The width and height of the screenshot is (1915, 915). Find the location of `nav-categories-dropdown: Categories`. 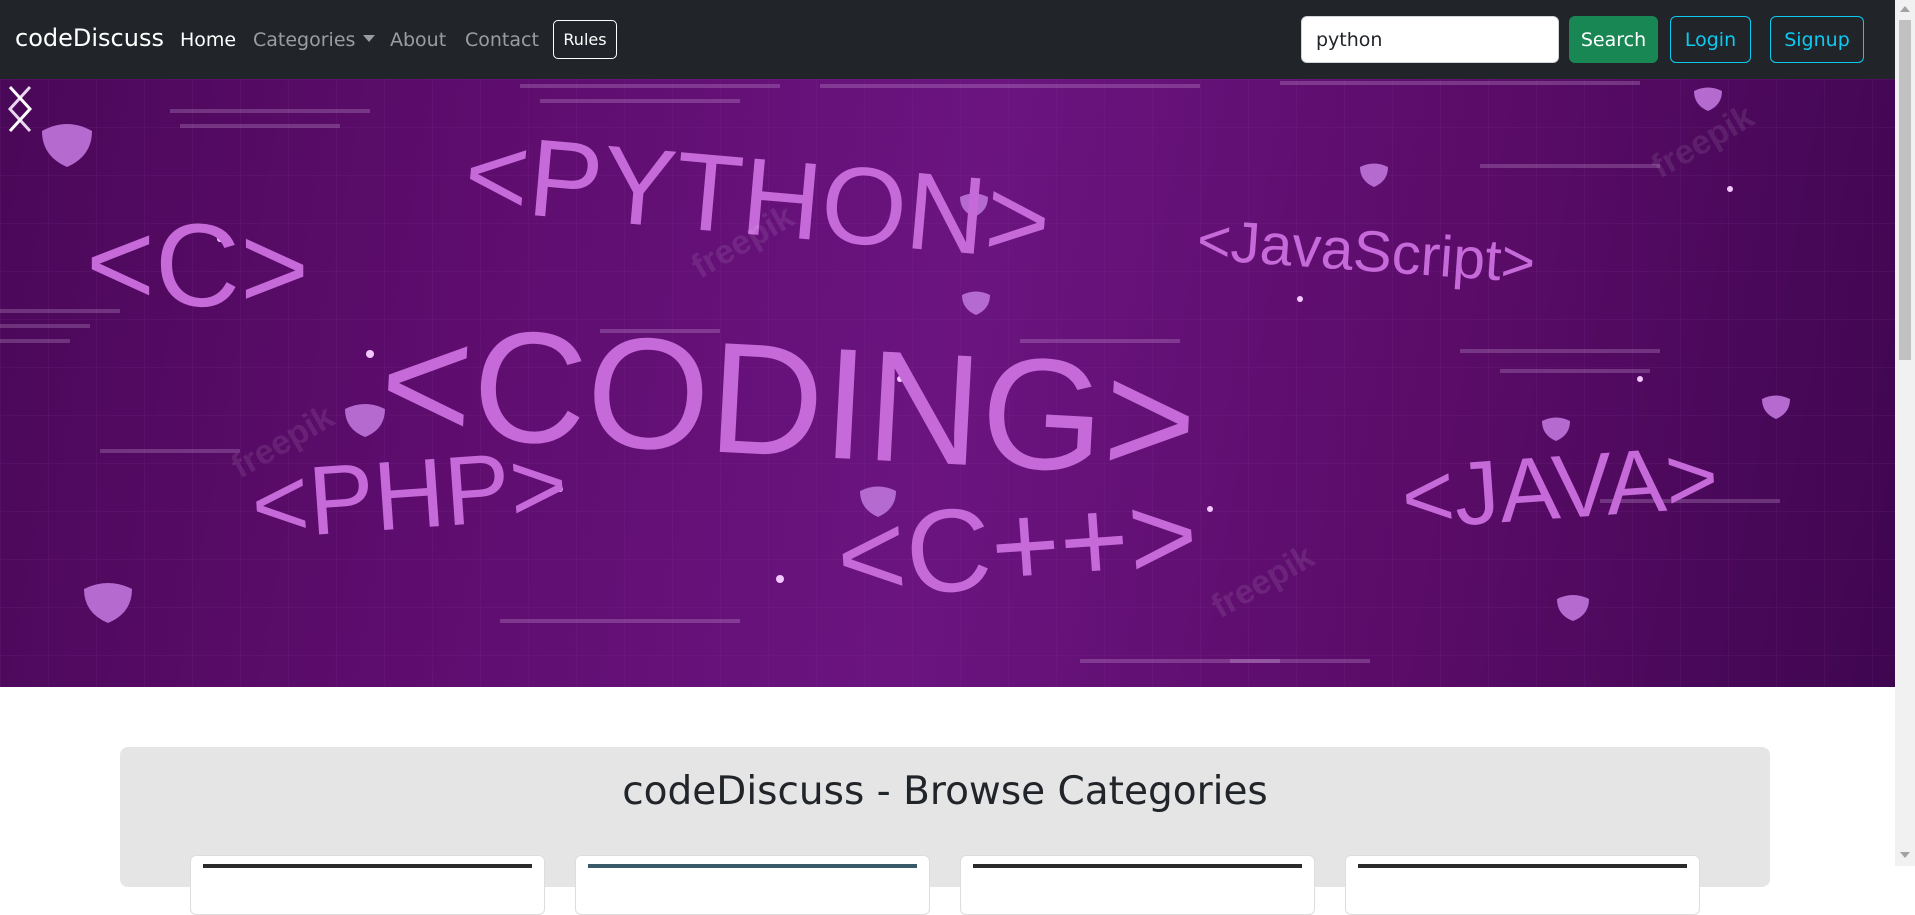

nav-categories-dropdown: Categories is located at coordinates (314, 40).